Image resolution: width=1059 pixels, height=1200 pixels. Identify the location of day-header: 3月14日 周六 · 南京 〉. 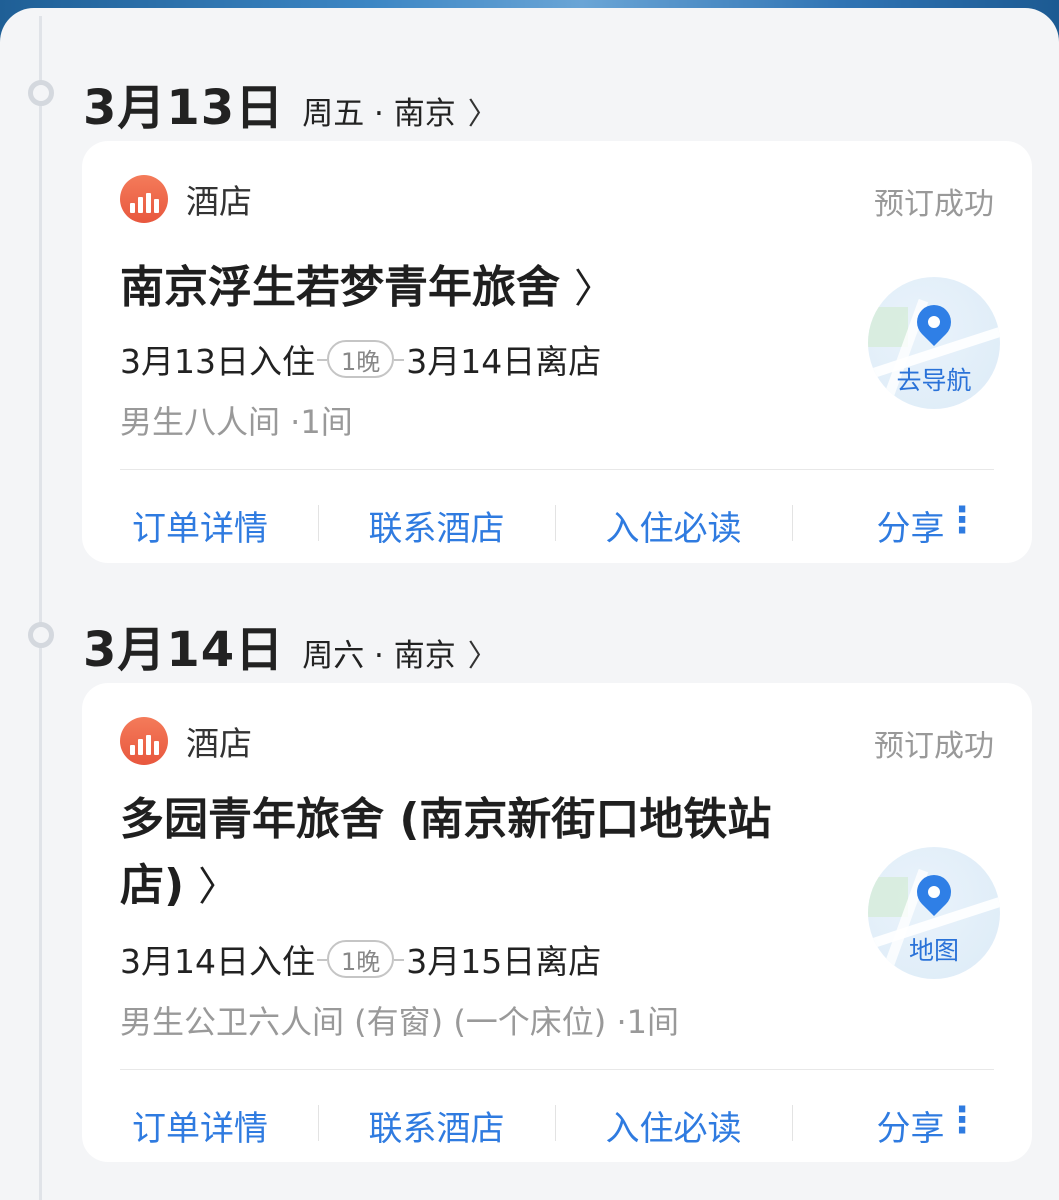
(290, 645).